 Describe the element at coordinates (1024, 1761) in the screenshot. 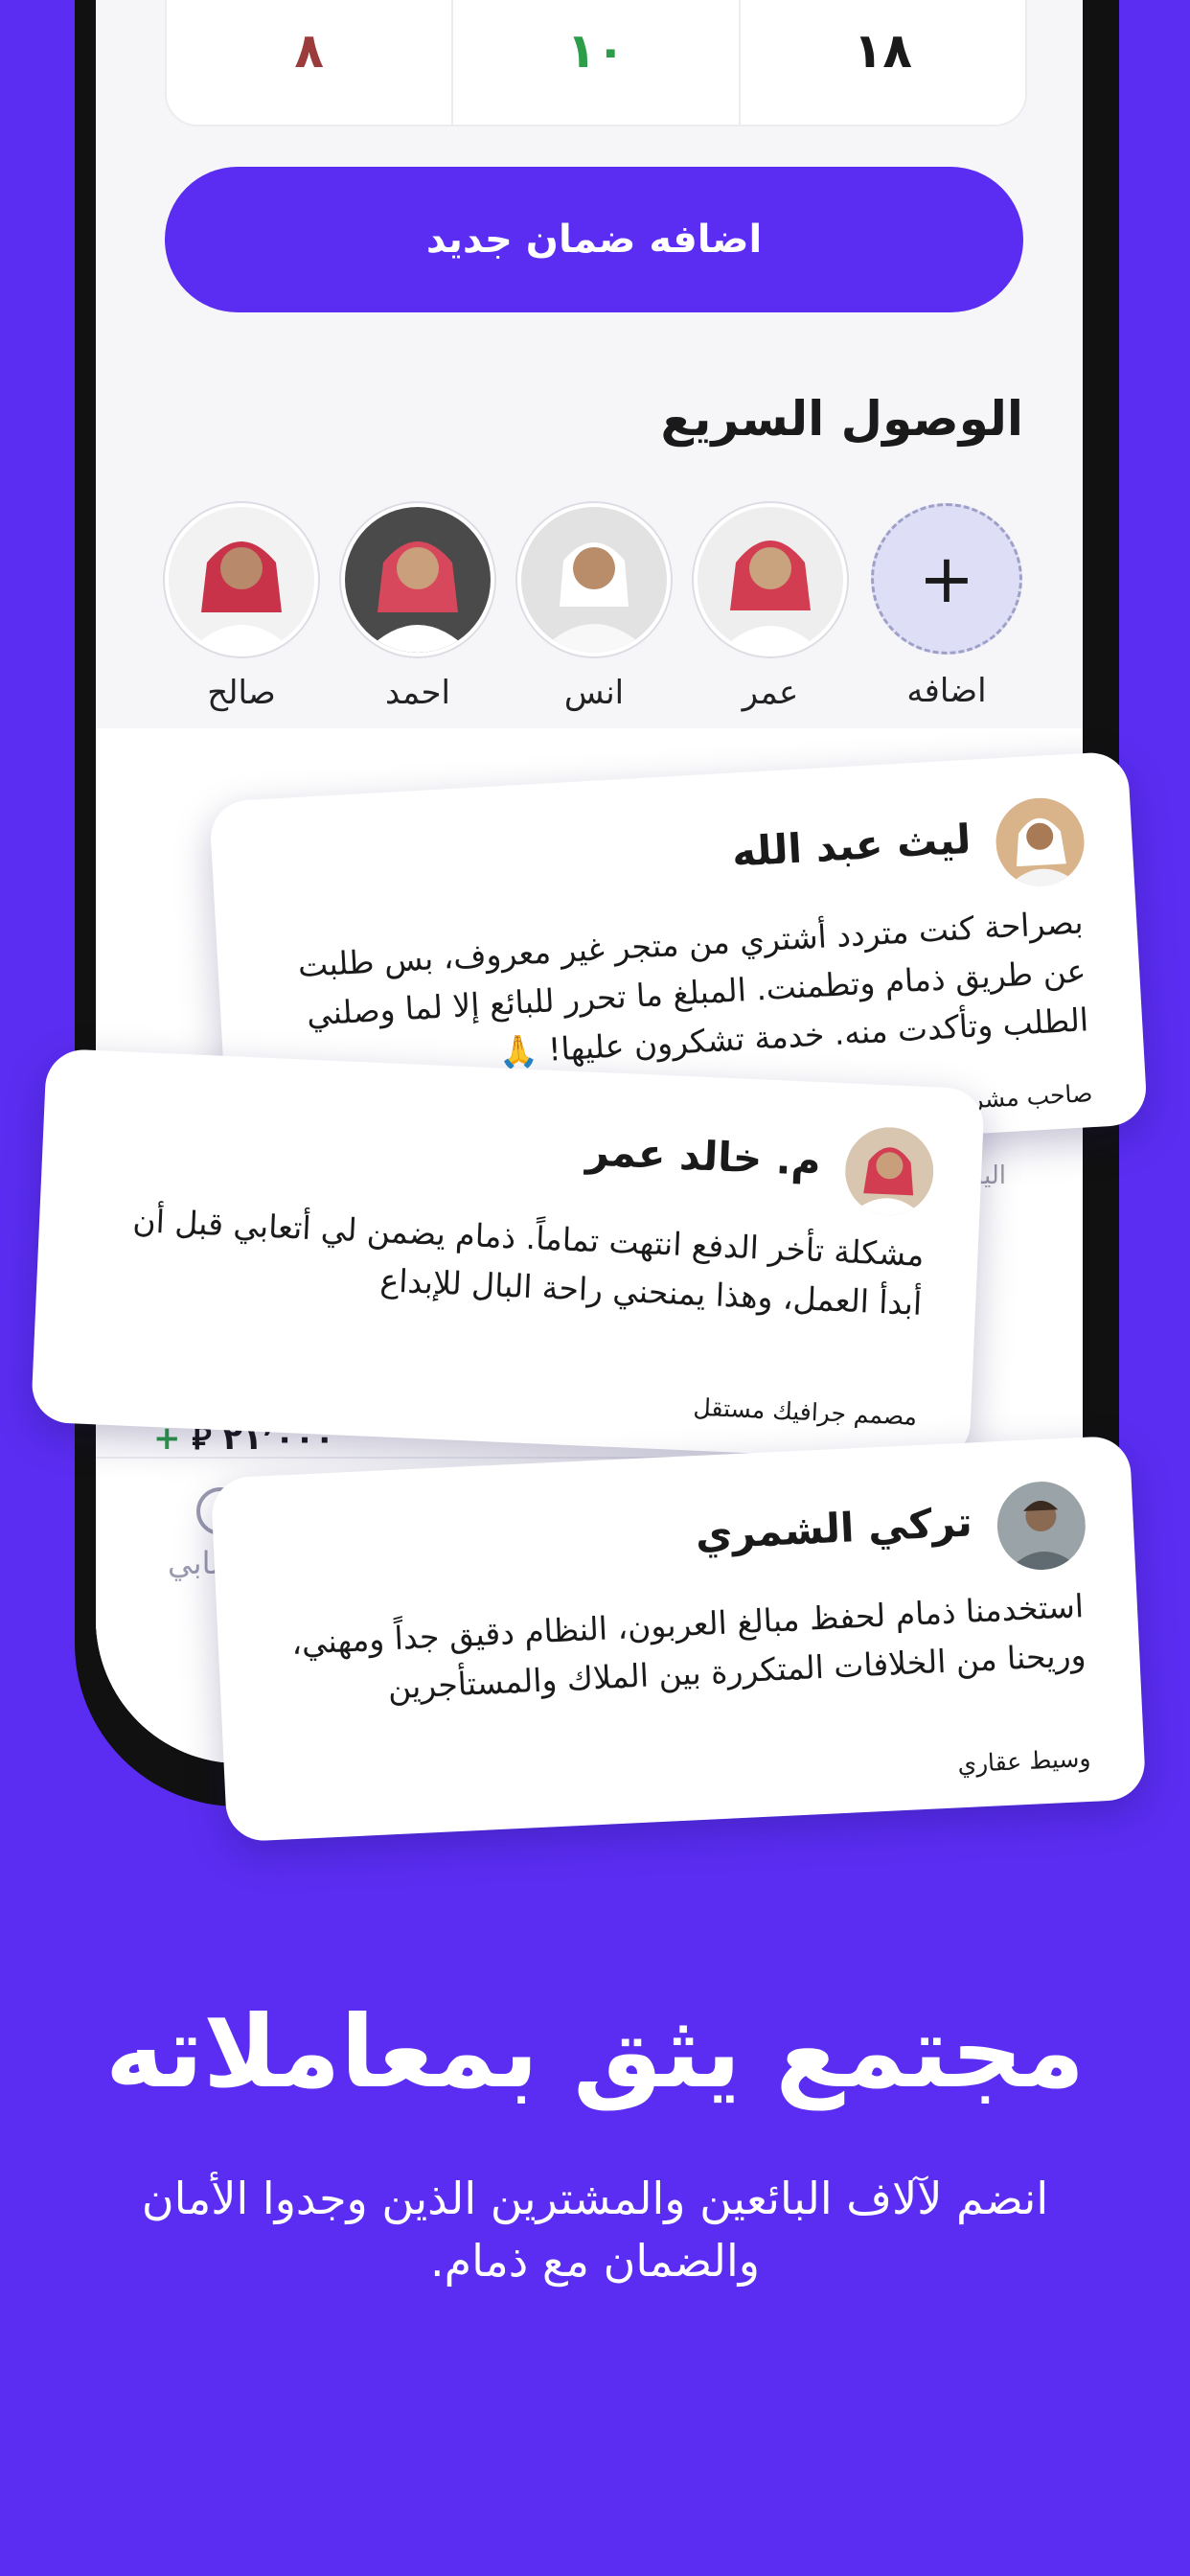

I see `testimonial-role: وسيط عقاري` at that location.